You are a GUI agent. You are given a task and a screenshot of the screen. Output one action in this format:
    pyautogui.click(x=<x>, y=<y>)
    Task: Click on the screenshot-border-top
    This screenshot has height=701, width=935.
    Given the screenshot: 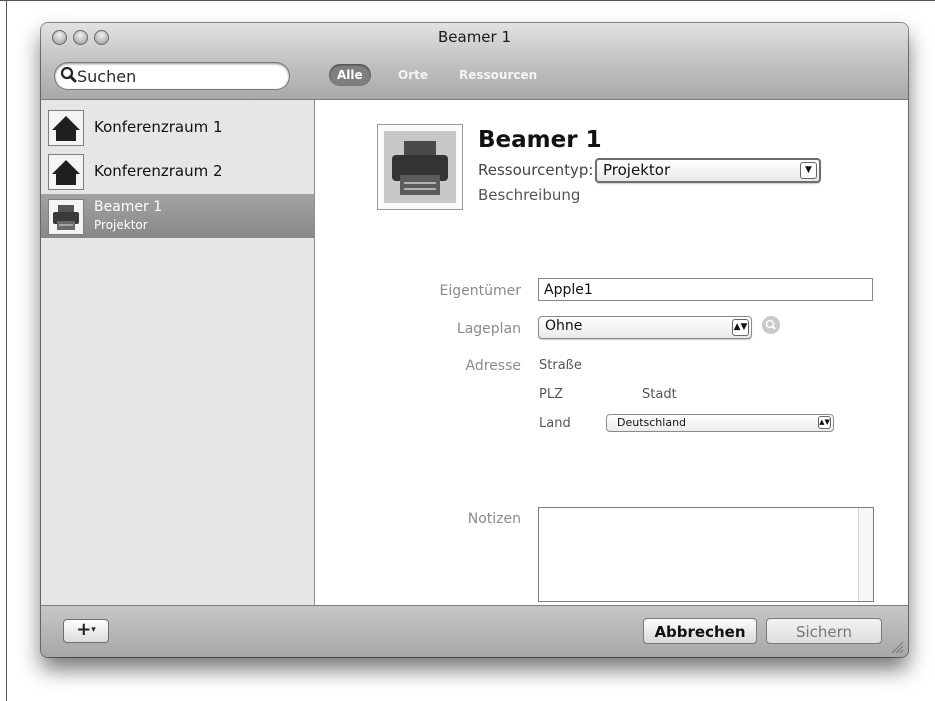 What is the action you would take?
    pyautogui.click(x=467, y=0)
    